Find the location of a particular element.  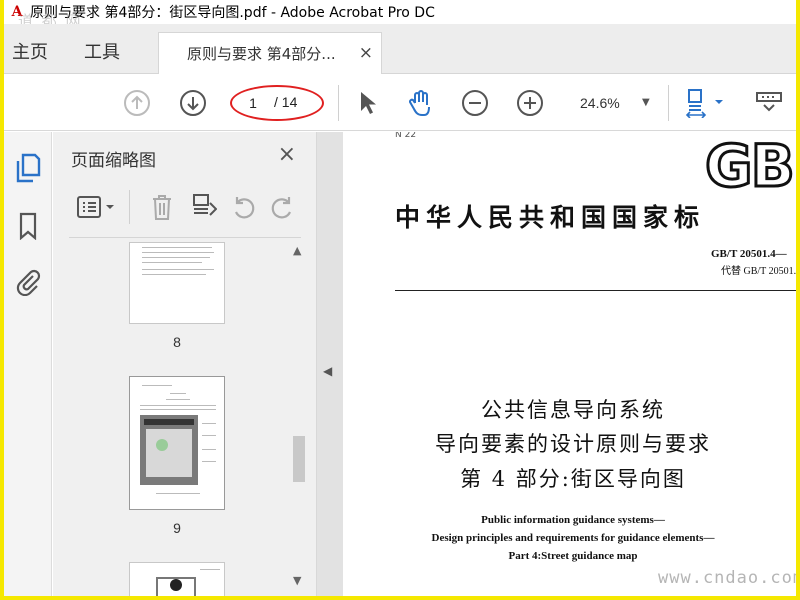

page-thumbnails-button is located at coordinates (28, 168).